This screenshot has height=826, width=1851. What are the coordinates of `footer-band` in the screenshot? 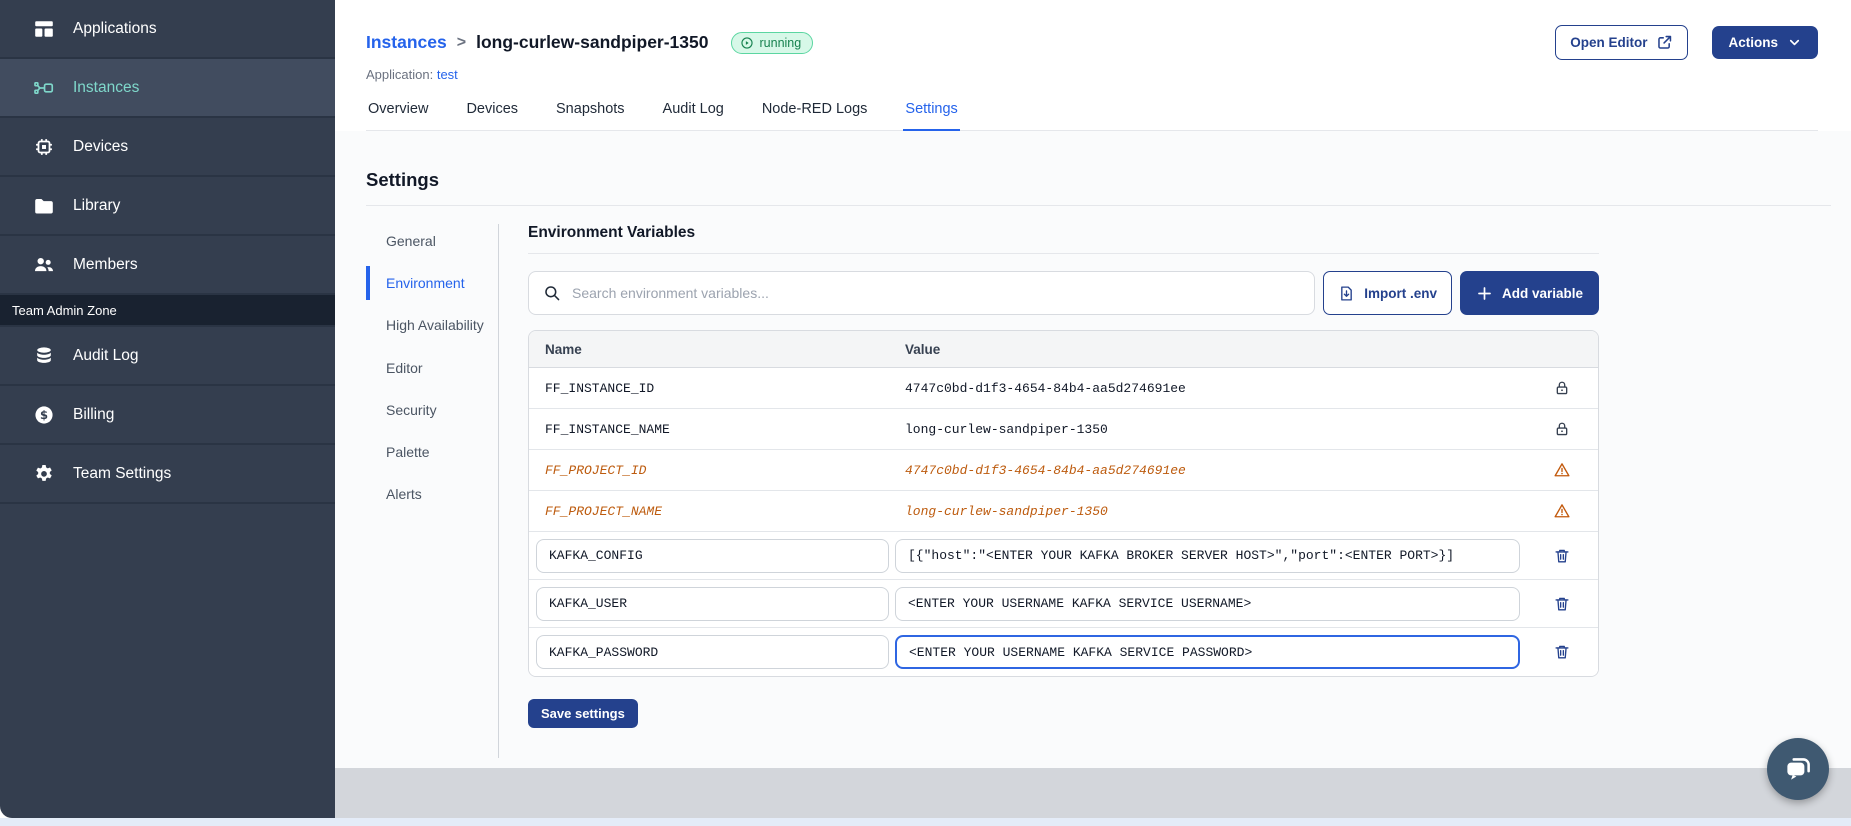 It's located at (1093, 793).